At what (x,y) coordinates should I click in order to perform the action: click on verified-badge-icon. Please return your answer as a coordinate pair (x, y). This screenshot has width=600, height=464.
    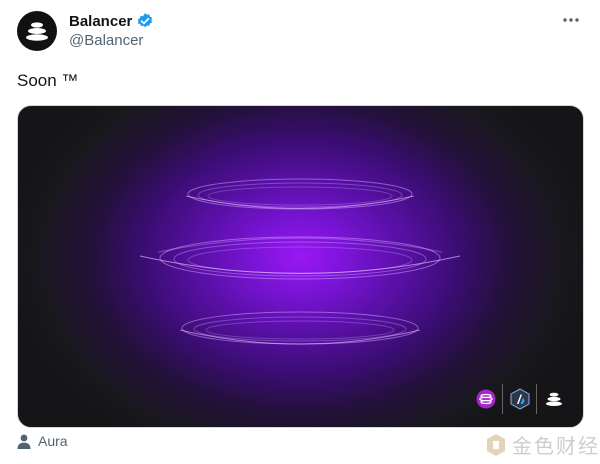
    Looking at the image, I should click on (145, 20).